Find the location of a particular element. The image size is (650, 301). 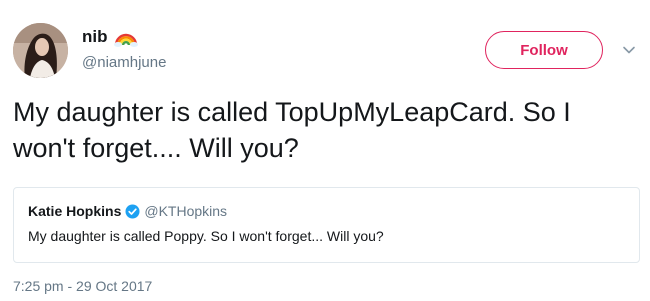

verified-badge-icon is located at coordinates (132, 211).